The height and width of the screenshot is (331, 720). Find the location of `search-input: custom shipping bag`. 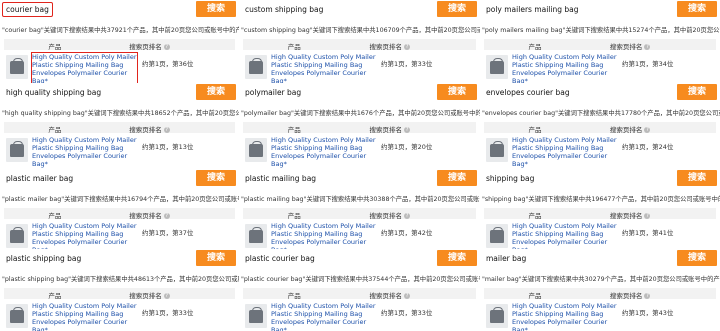

search-input: custom shipping bag is located at coordinates (284, 9).